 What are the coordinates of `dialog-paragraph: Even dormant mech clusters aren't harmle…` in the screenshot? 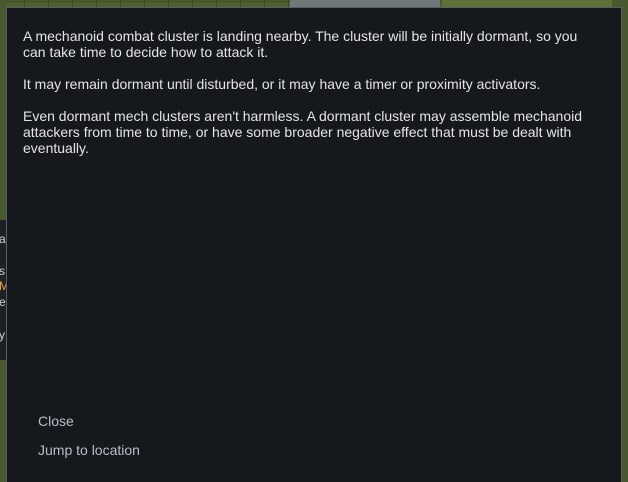 It's located at (303, 132).